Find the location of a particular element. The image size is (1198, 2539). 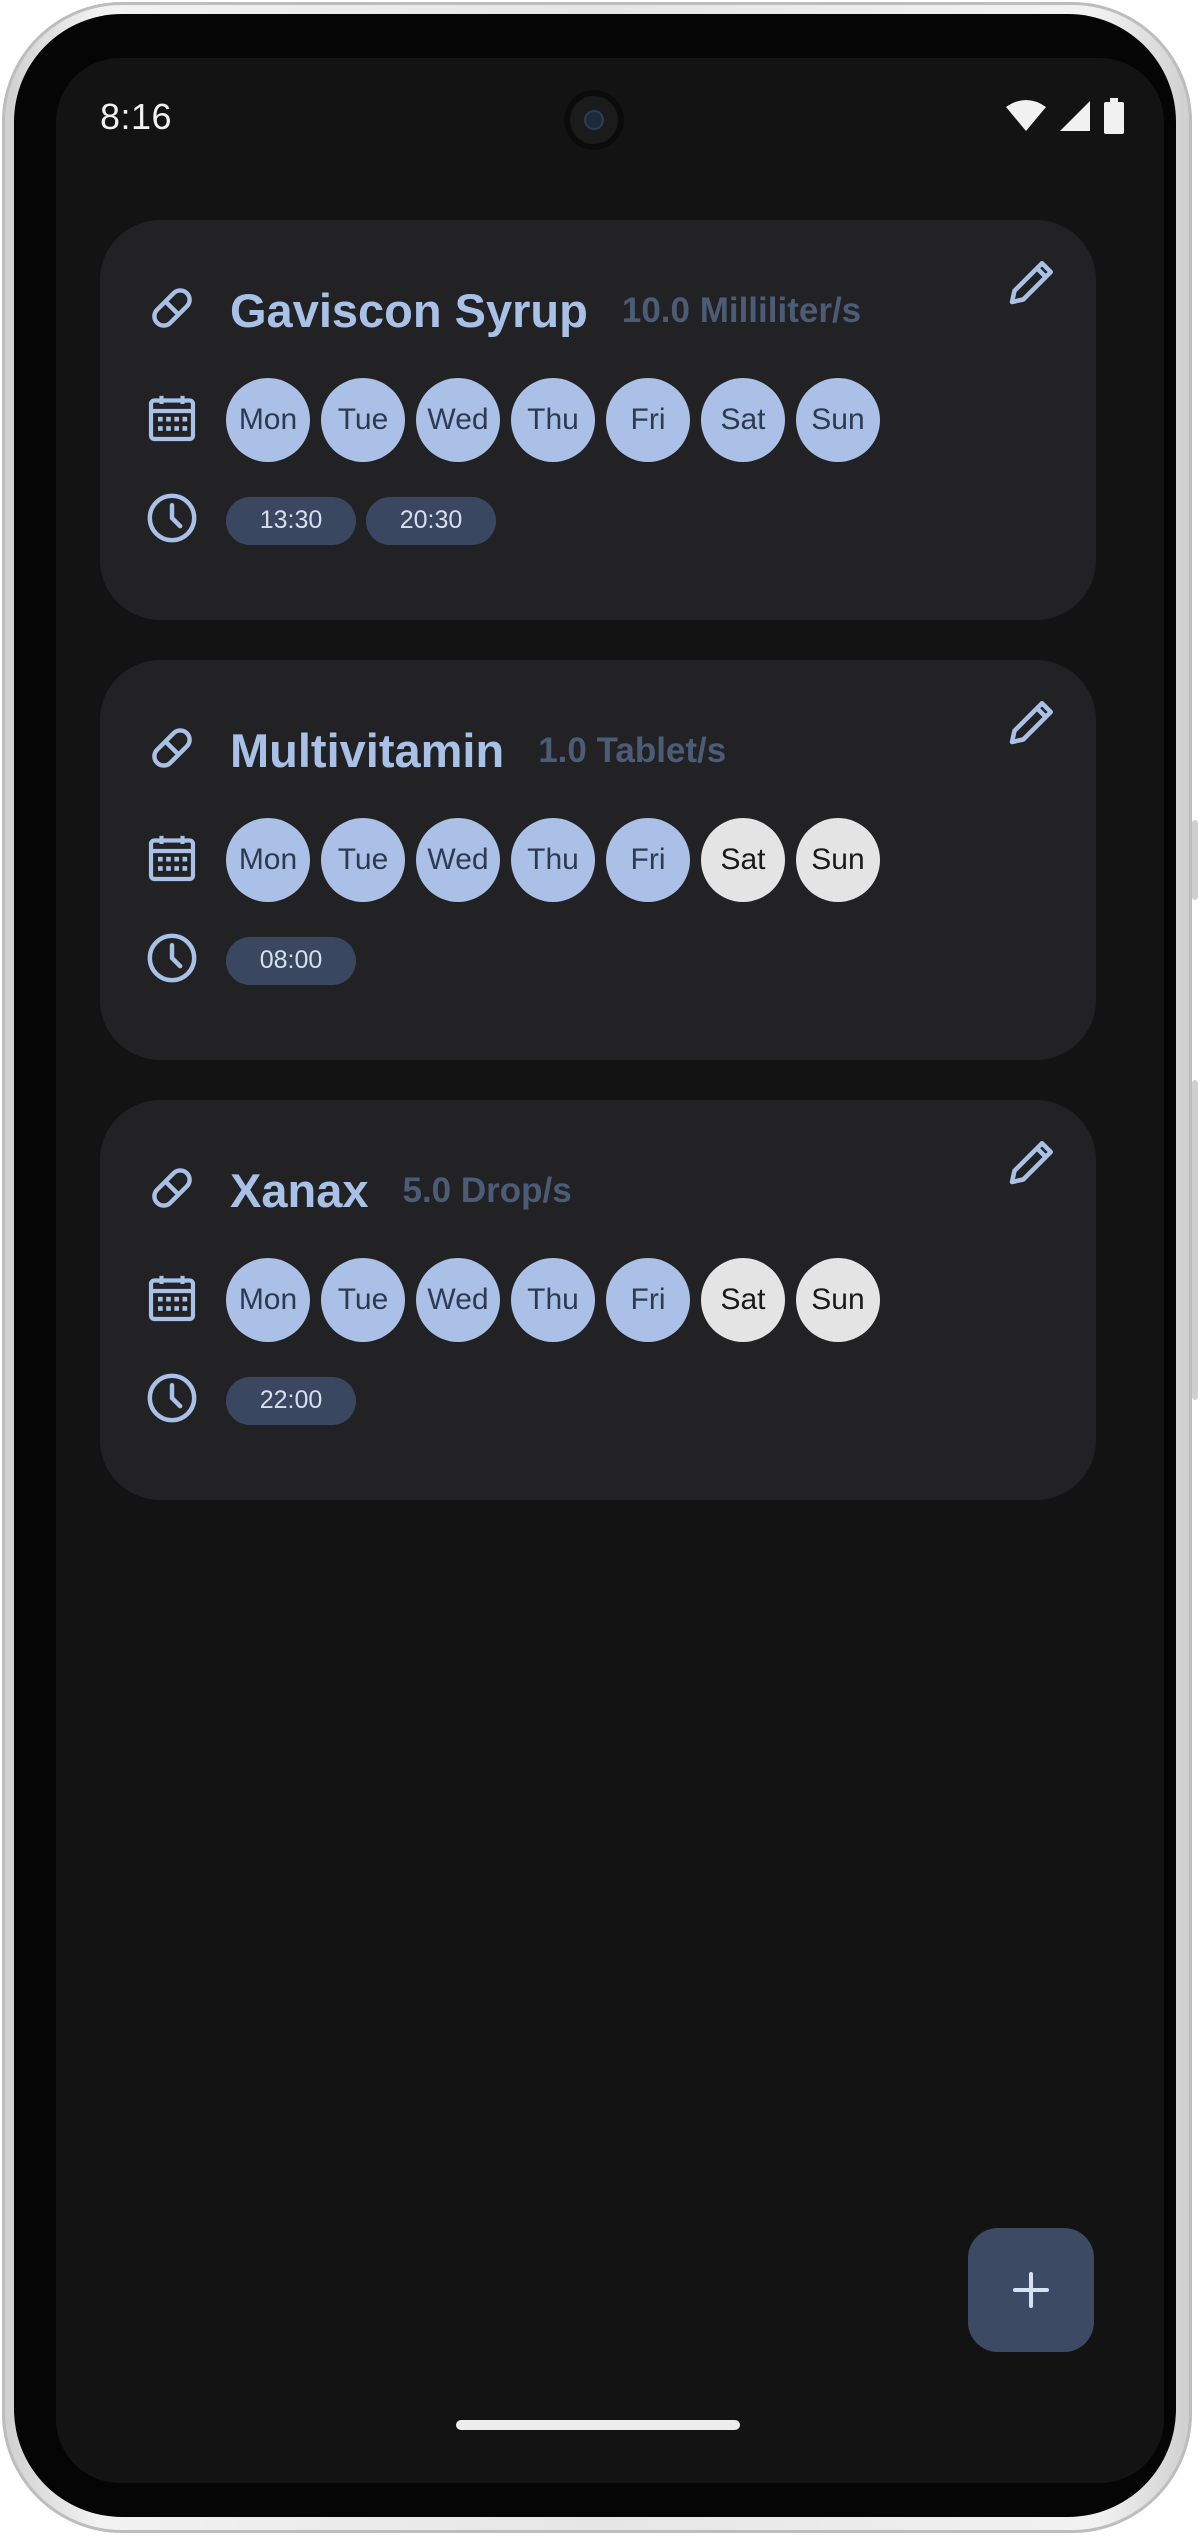

medication-name: Multivitamin is located at coordinates (367, 750).